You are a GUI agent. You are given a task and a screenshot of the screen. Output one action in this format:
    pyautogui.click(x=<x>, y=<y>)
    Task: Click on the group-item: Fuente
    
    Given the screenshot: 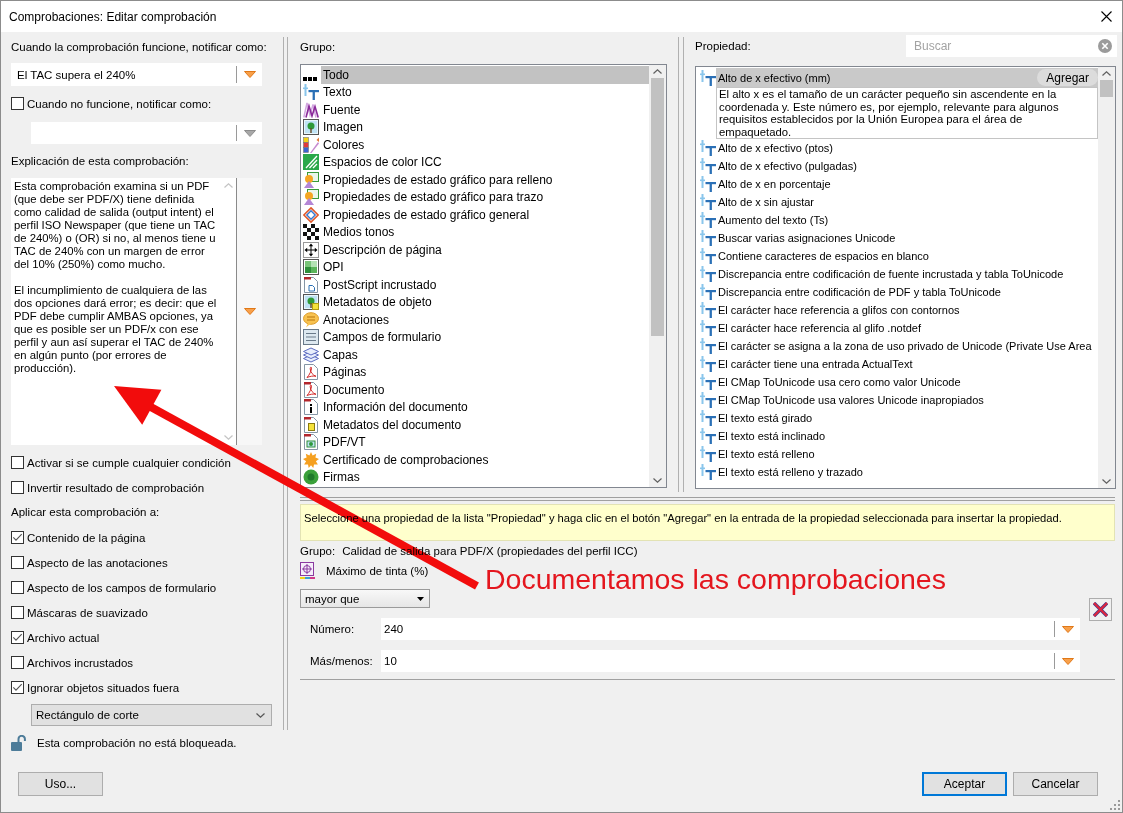 What is the action you would take?
    pyautogui.click(x=485, y=110)
    